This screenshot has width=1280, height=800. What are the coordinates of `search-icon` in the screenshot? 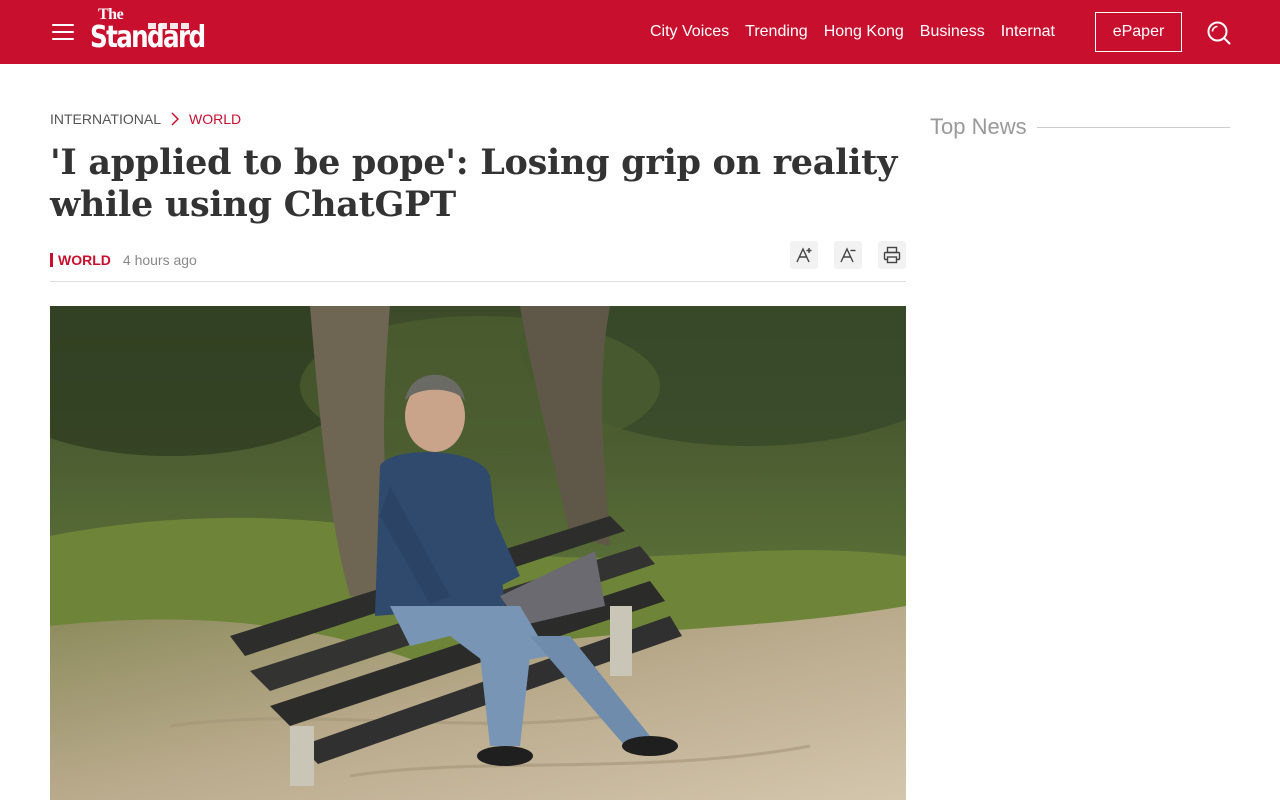 It's located at (1219, 33).